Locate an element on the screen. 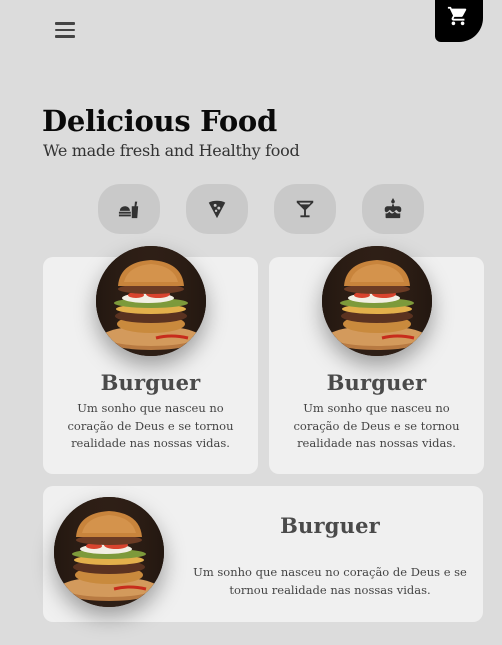 Image resolution: width=502 pixels, height=645 pixels. birthday-cake-icon is located at coordinates (393, 208).